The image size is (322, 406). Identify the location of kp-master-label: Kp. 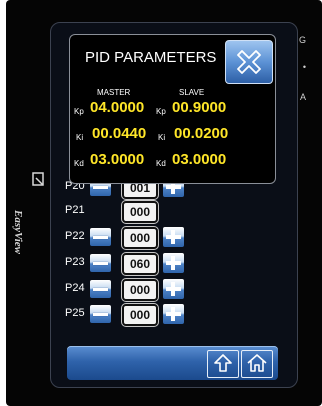
(79, 111).